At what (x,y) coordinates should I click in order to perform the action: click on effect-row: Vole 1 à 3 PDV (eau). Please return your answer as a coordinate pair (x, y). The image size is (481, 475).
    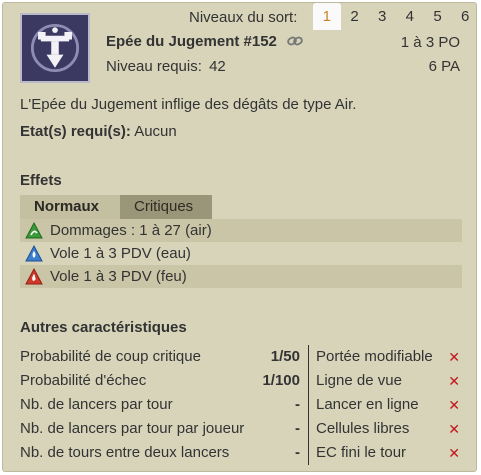
    Looking at the image, I should click on (241, 253).